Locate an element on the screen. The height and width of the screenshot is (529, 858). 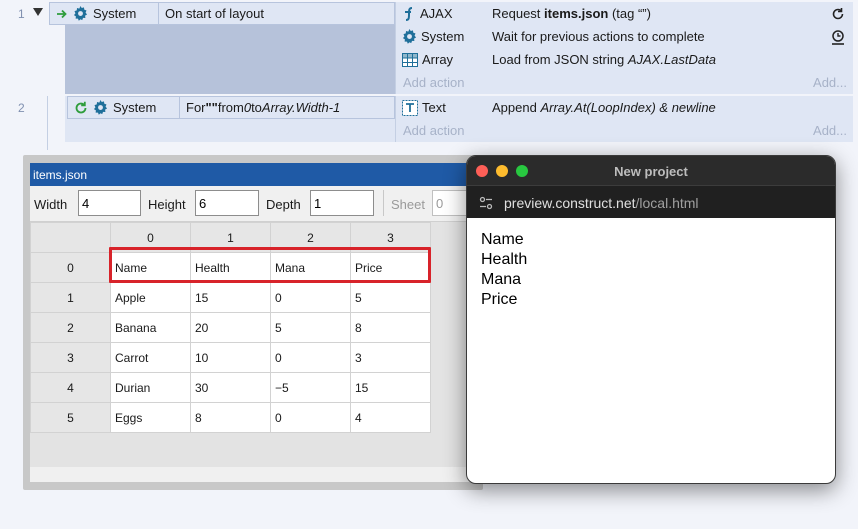
depth-input is located at coordinates (342, 203).